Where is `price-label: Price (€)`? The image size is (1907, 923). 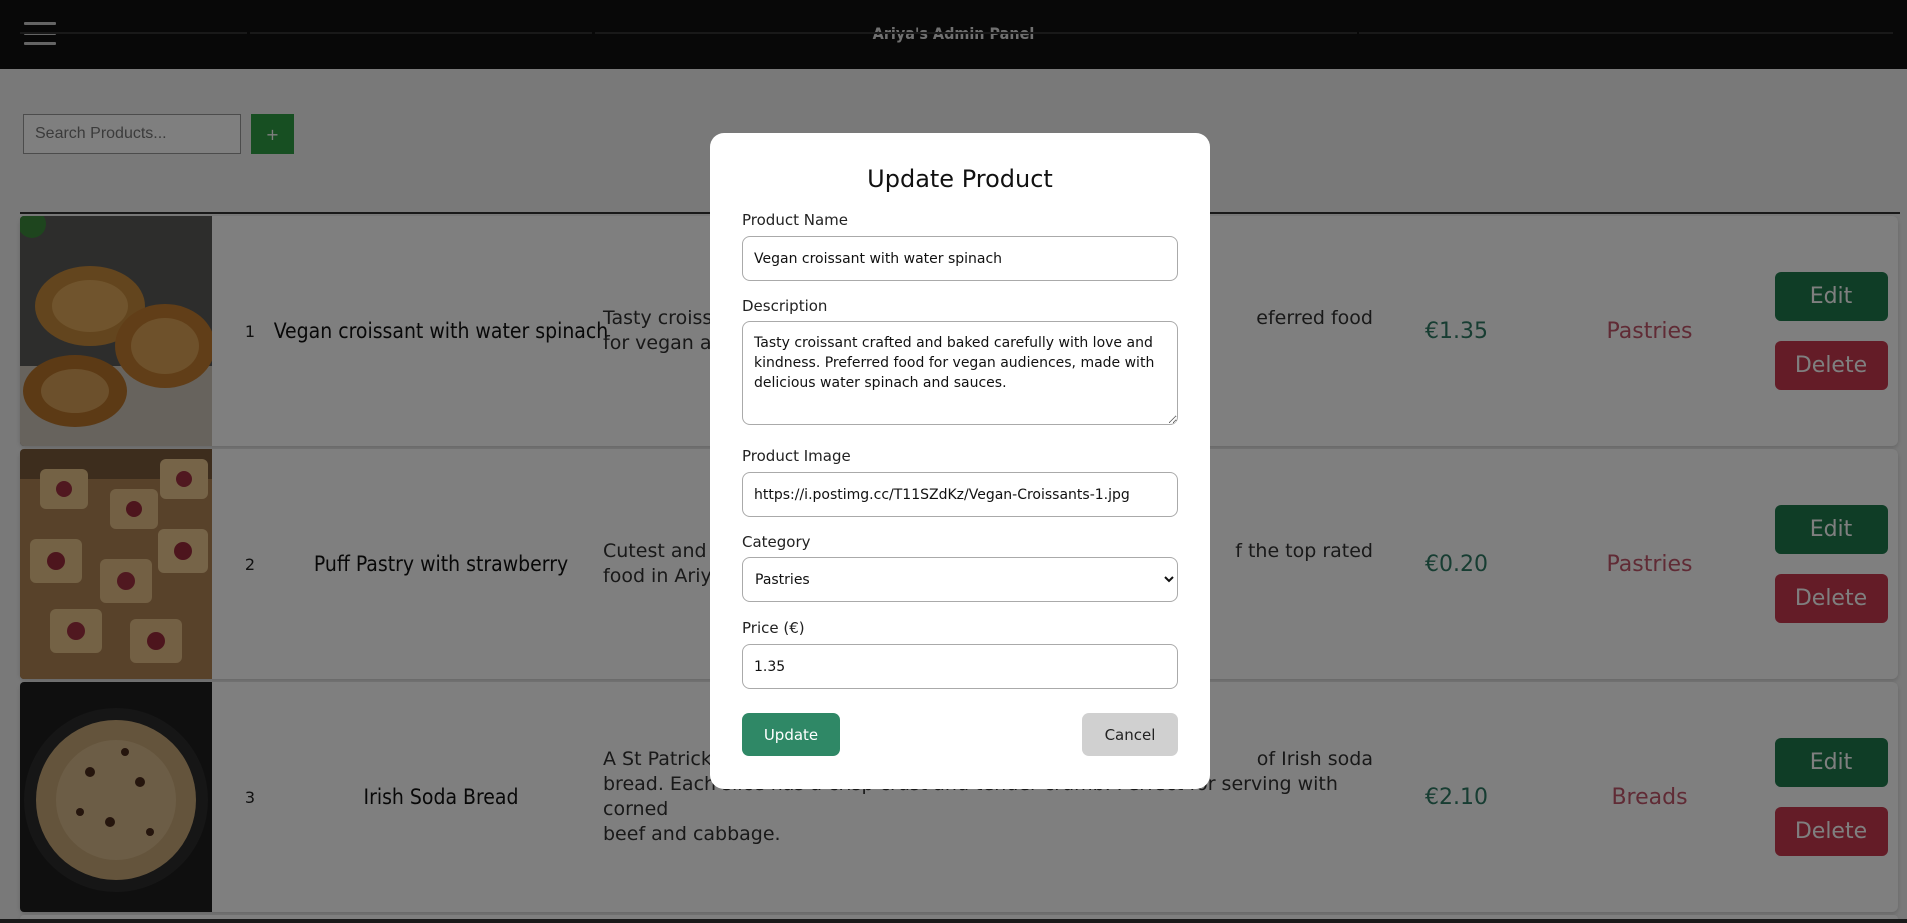 price-label: Price (€) is located at coordinates (773, 628).